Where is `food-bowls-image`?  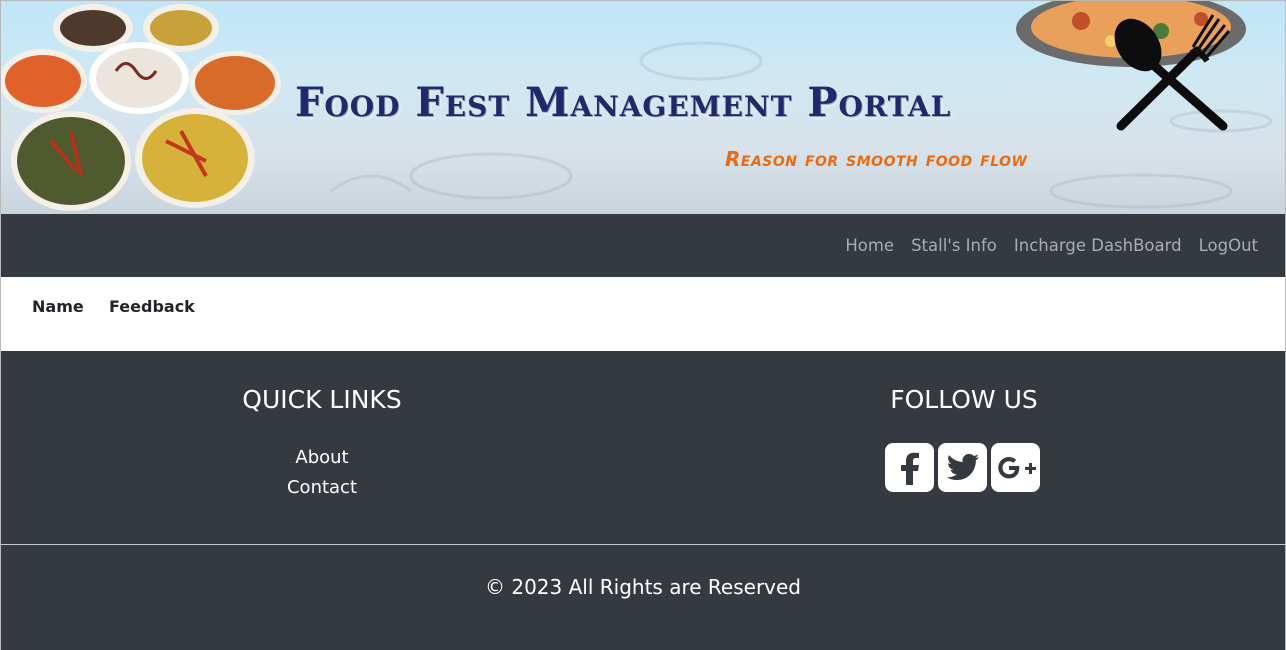
food-bowls-image is located at coordinates (141, 107).